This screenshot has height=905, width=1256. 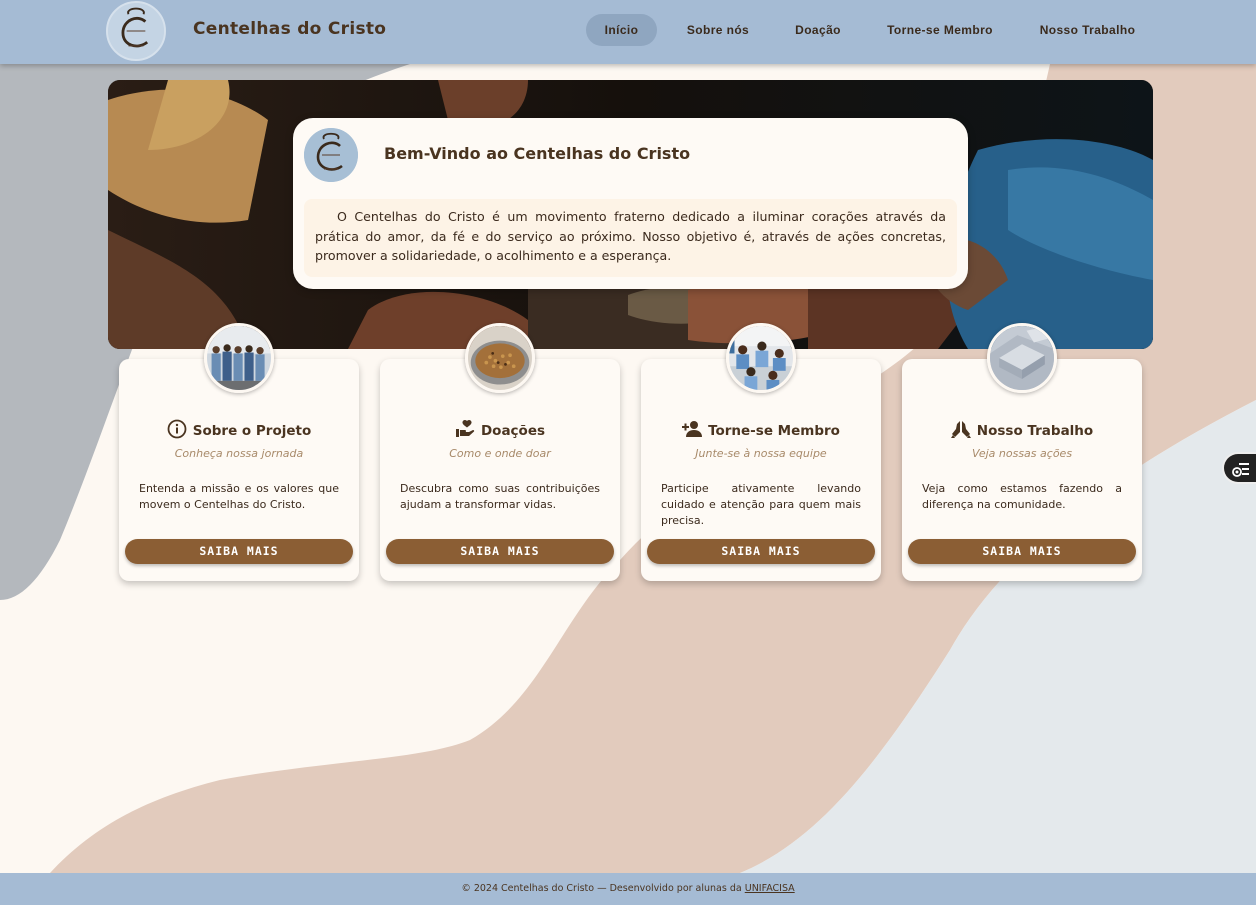 I want to click on card-subtitle: Como e onde doar, so click(x=500, y=453).